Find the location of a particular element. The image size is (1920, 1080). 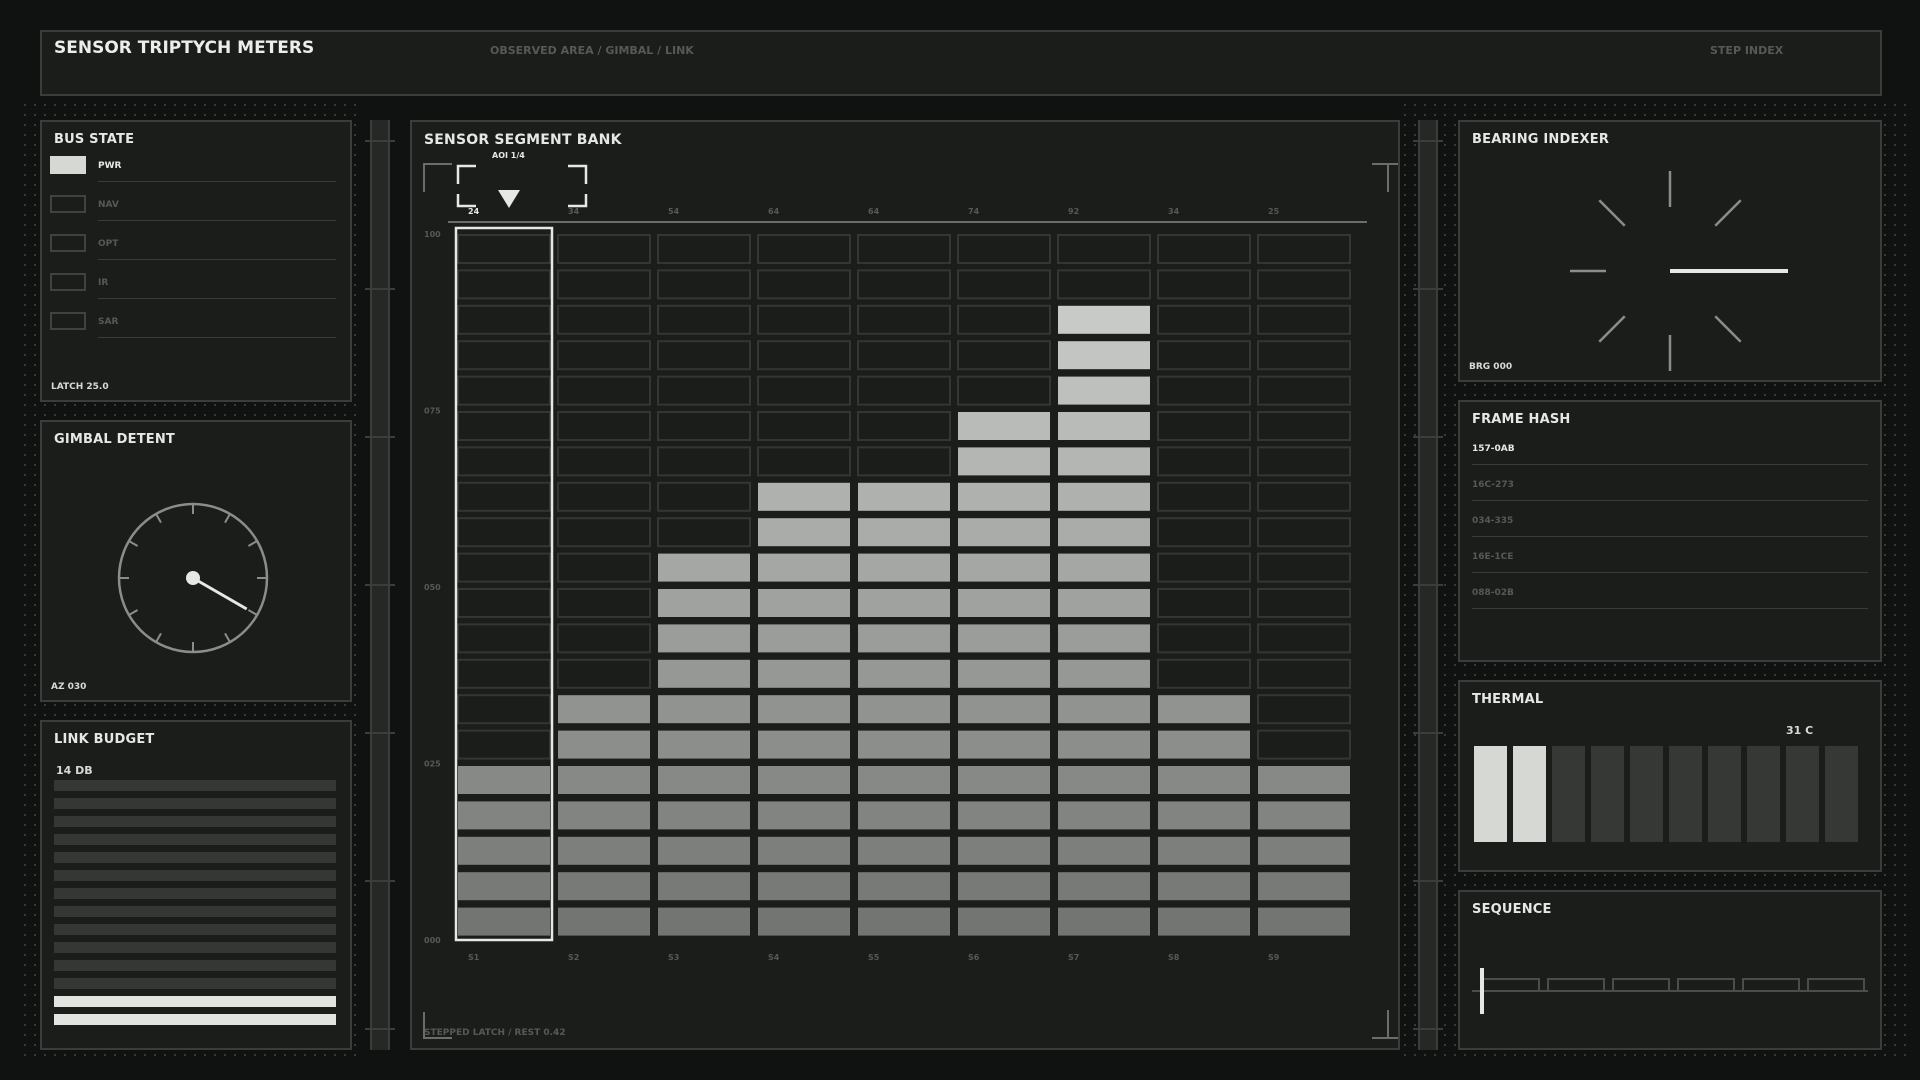

bus-indicator is located at coordinates (68, 204).